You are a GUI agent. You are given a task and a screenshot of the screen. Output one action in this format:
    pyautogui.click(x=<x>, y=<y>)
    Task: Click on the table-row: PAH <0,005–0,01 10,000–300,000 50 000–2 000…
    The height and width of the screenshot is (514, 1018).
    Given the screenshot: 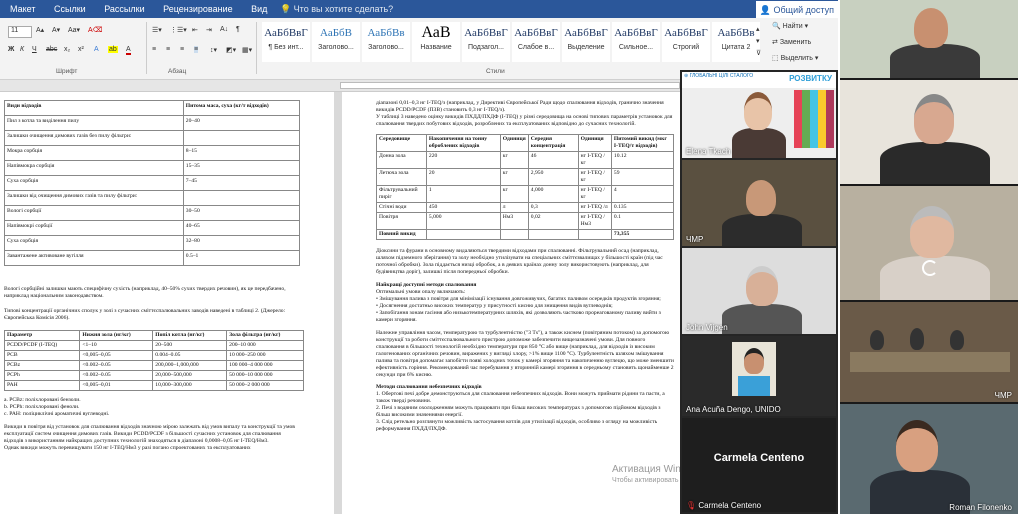 What is the action you would take?
    pyautogui.click(x=153, y=385)
    